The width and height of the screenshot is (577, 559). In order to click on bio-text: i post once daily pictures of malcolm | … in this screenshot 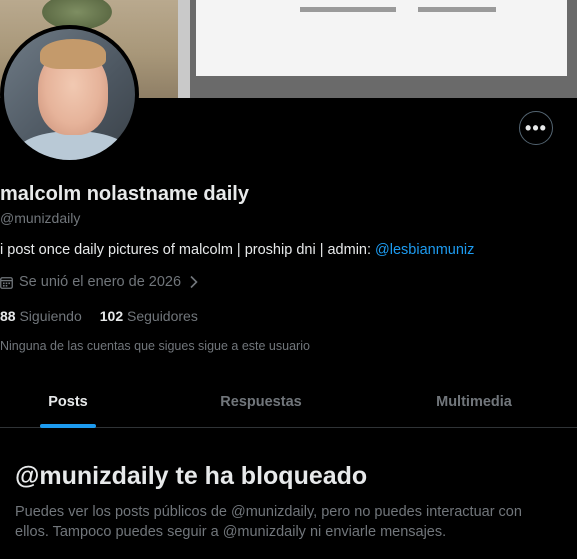, I will do `click(188, 250)`.